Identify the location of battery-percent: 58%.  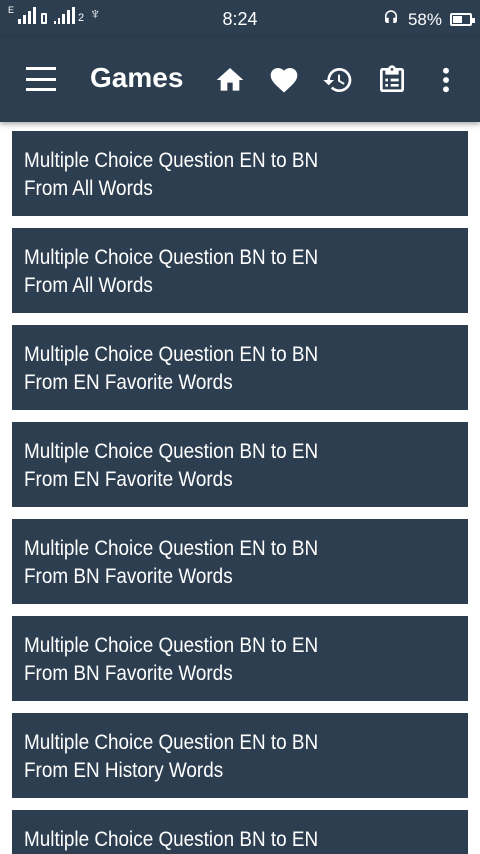
(424, 19).